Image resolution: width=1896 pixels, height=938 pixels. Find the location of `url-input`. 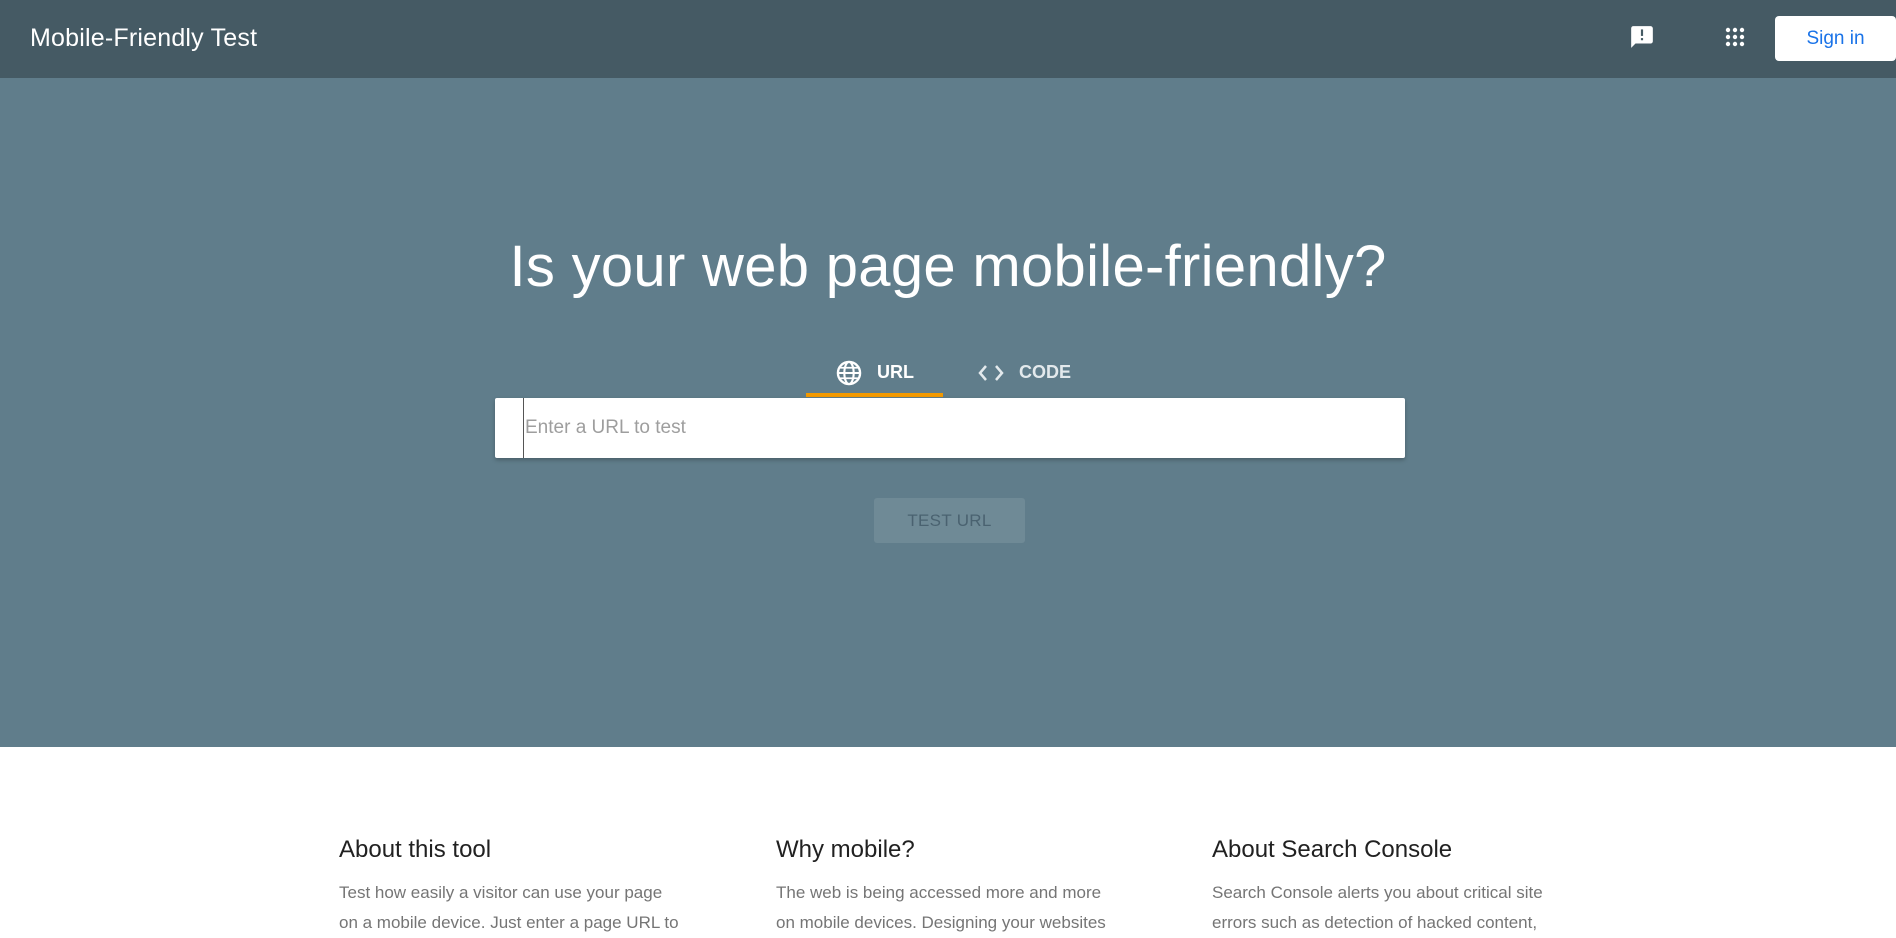

url-input is located at coordinates (953, 428).